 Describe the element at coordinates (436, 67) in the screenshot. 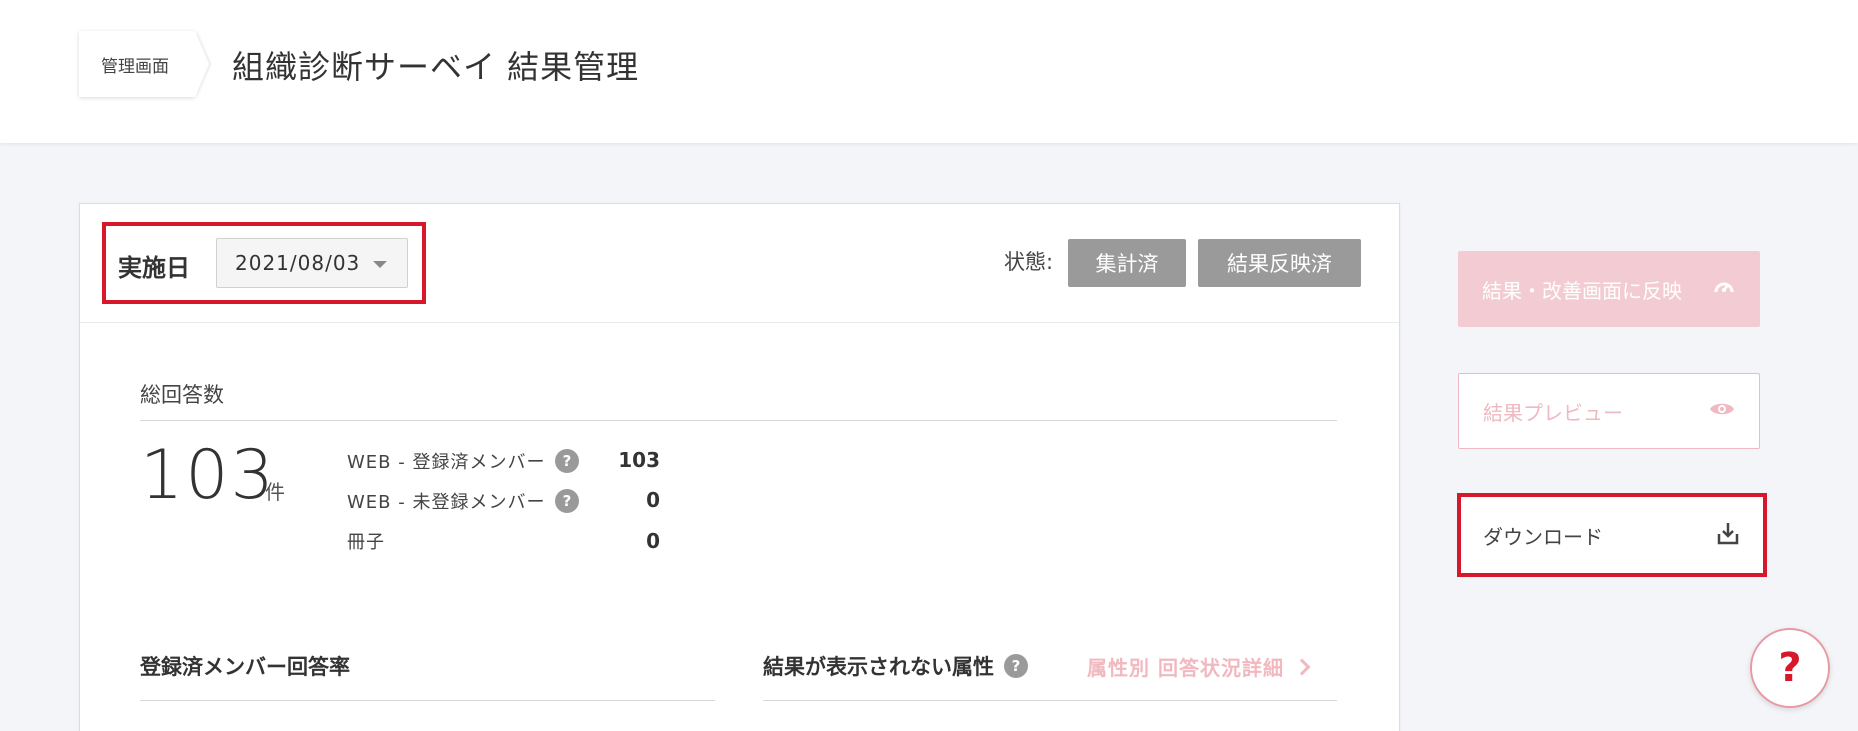

I see `page-title: 組織診断サーベイ 結果管理` at that location.